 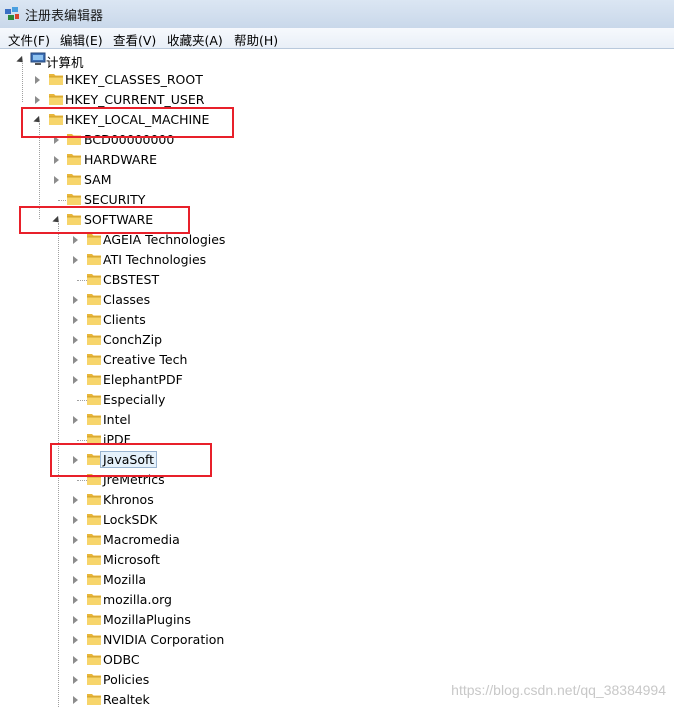 What do you see at coordinates (337, 80) in the screenshot?
I see `tree-node: HKEY_CLASSES_ROOT` at bounding box center [337, 80].